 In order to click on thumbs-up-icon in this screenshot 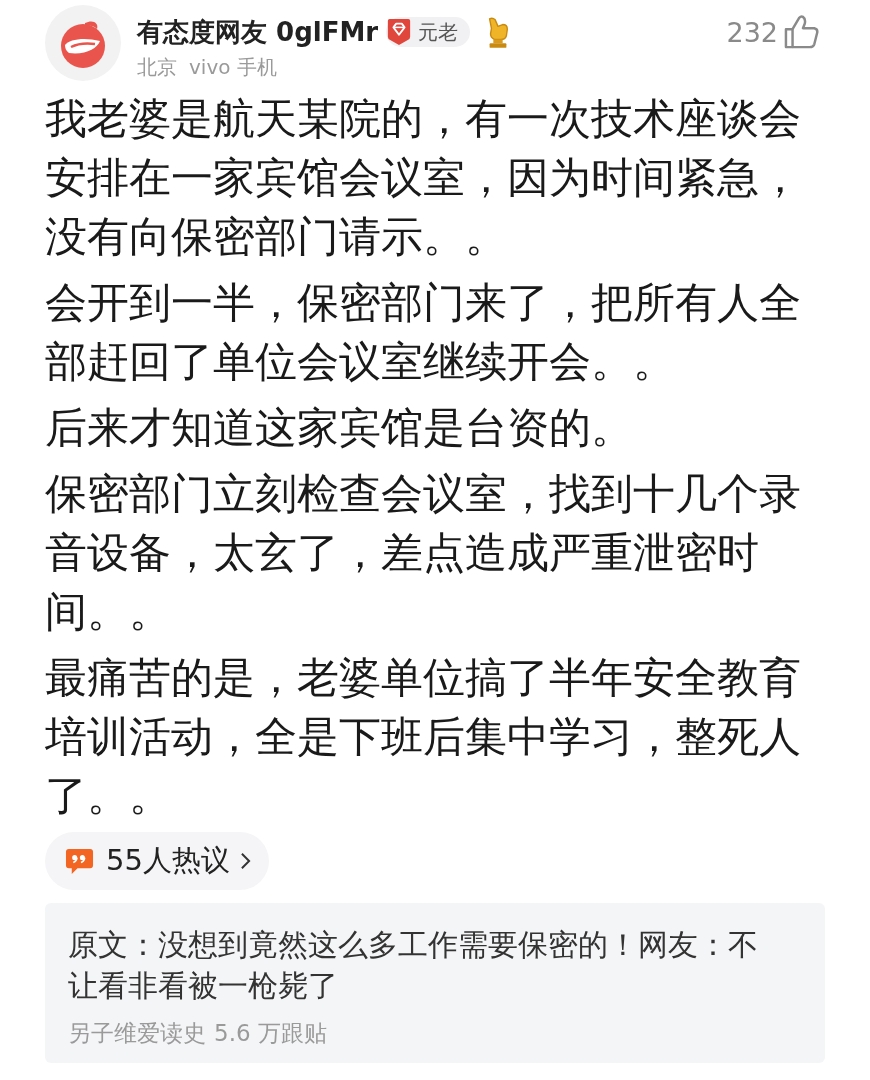, I will do `click(802, 32)`.